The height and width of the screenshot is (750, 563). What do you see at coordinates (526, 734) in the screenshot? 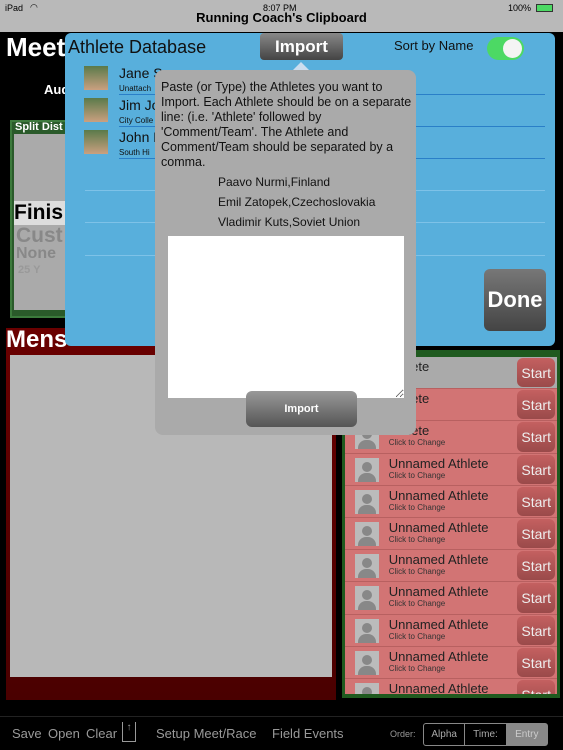
I see `order-entry: Entry` at bounding box center [526, 734].